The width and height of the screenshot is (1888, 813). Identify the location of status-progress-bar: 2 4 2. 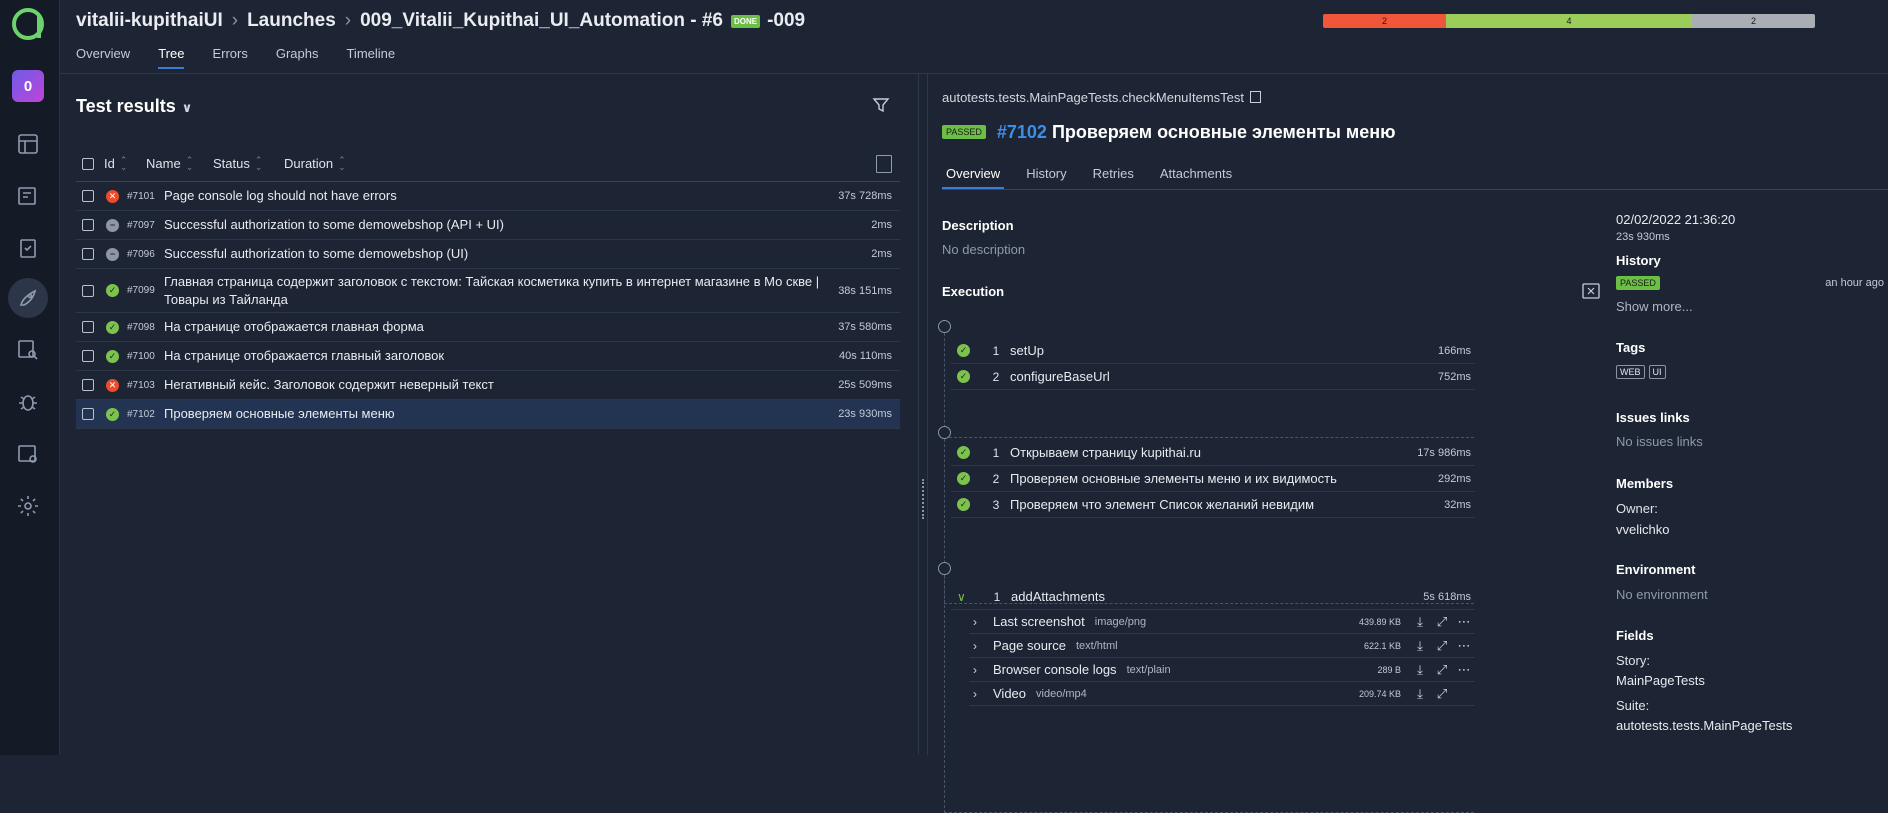
(1569, 21).